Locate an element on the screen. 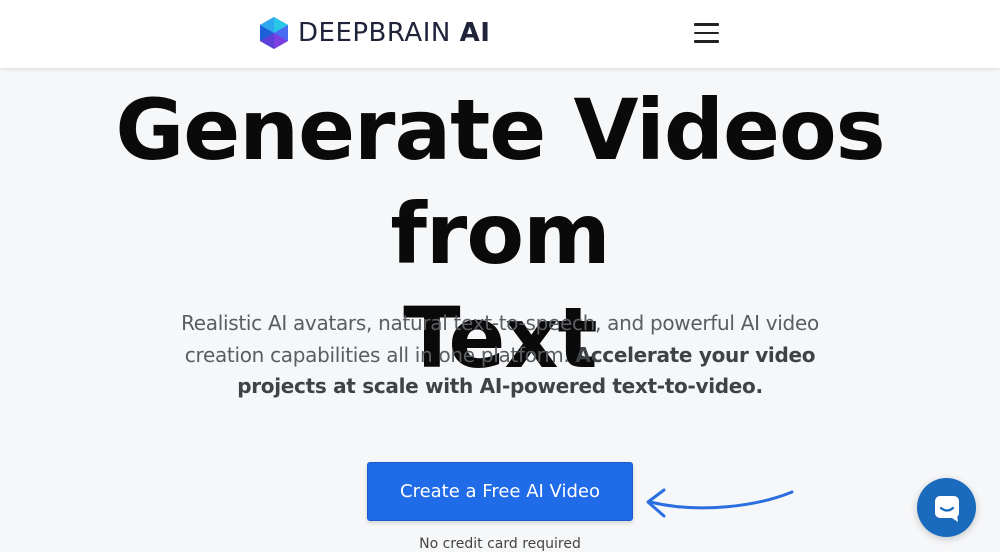  logo-text: DEEPBRAIN AI is located at coordinates (394, 33).